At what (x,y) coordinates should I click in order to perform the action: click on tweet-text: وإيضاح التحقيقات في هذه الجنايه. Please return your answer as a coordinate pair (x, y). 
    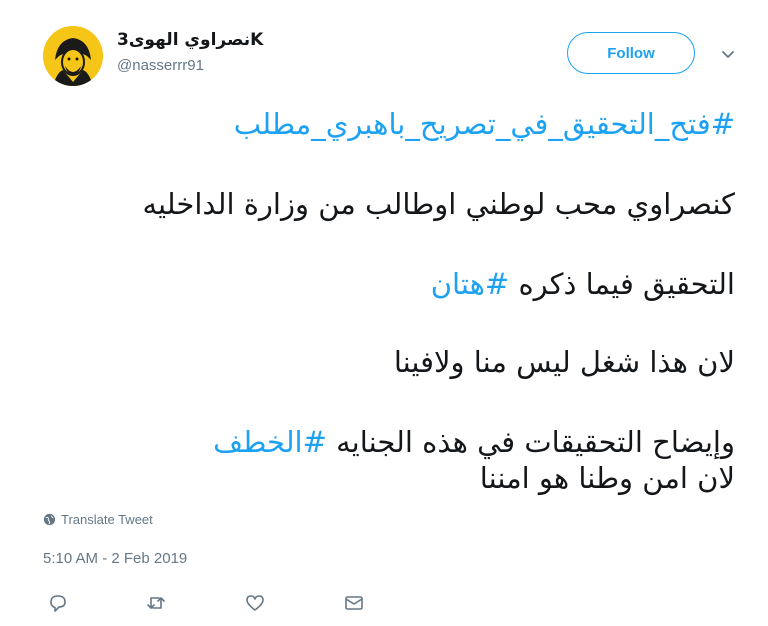
    Looking at the image, I should click on (530, 442).